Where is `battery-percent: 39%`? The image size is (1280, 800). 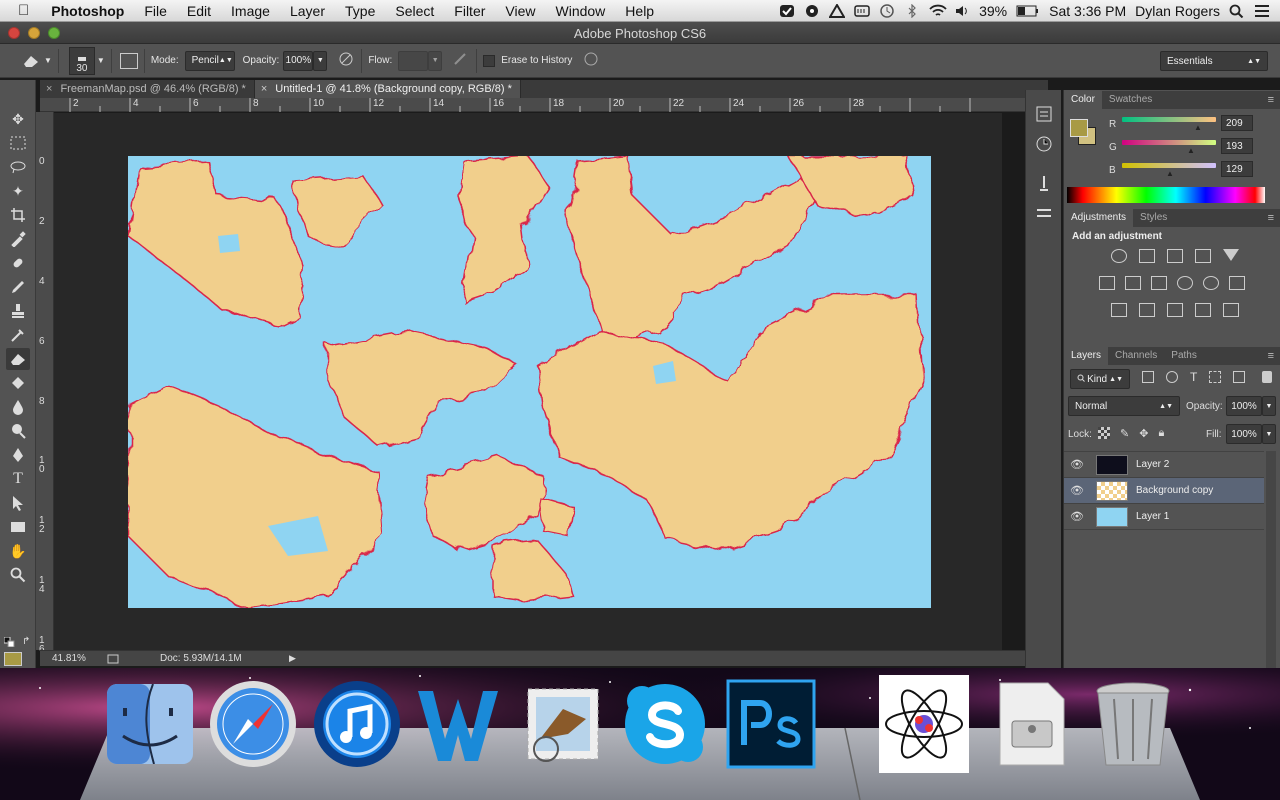 battery-percent: 39% is located at coordinates (993, 11).